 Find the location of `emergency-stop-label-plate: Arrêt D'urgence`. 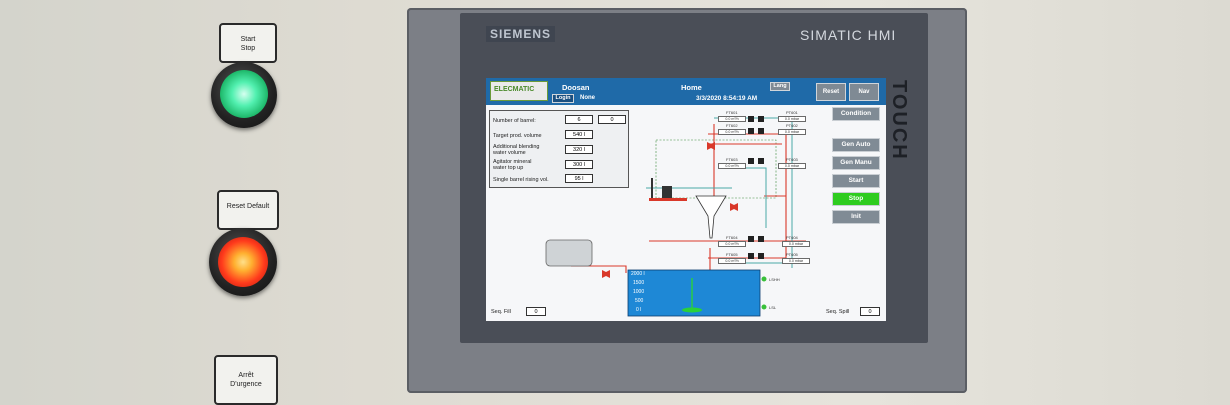

emergency-stop-label-plate: Arrêt D'urgence is located at coordinates (246, 380).